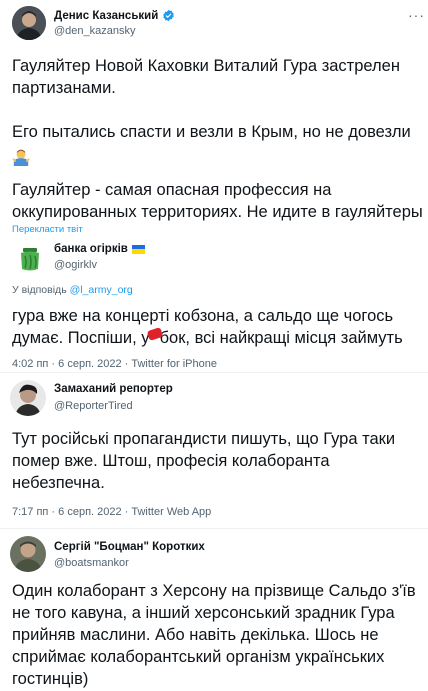 The image size is (428, 691). I want to click on tweet-text-line: небезпечна., so click(58, 483).